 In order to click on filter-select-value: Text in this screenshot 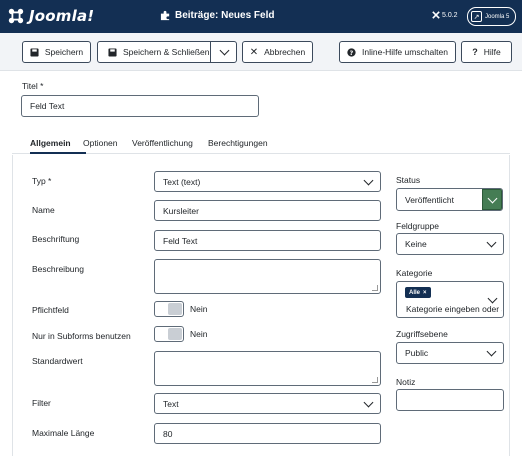, I will do `click(171, 403)`.